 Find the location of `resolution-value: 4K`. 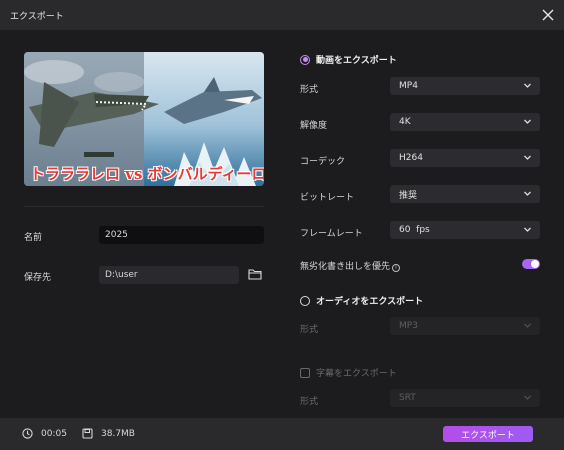

resolution-value: 4K is located at coordinates (405, 122).